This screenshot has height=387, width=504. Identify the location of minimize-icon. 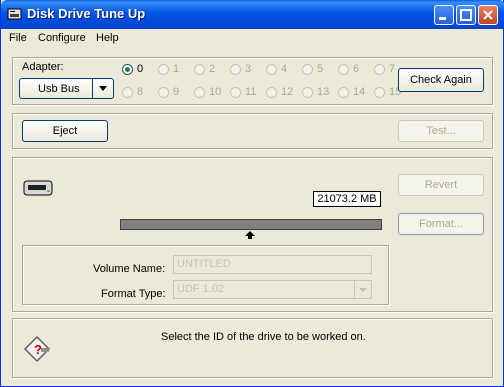
(442, 18).